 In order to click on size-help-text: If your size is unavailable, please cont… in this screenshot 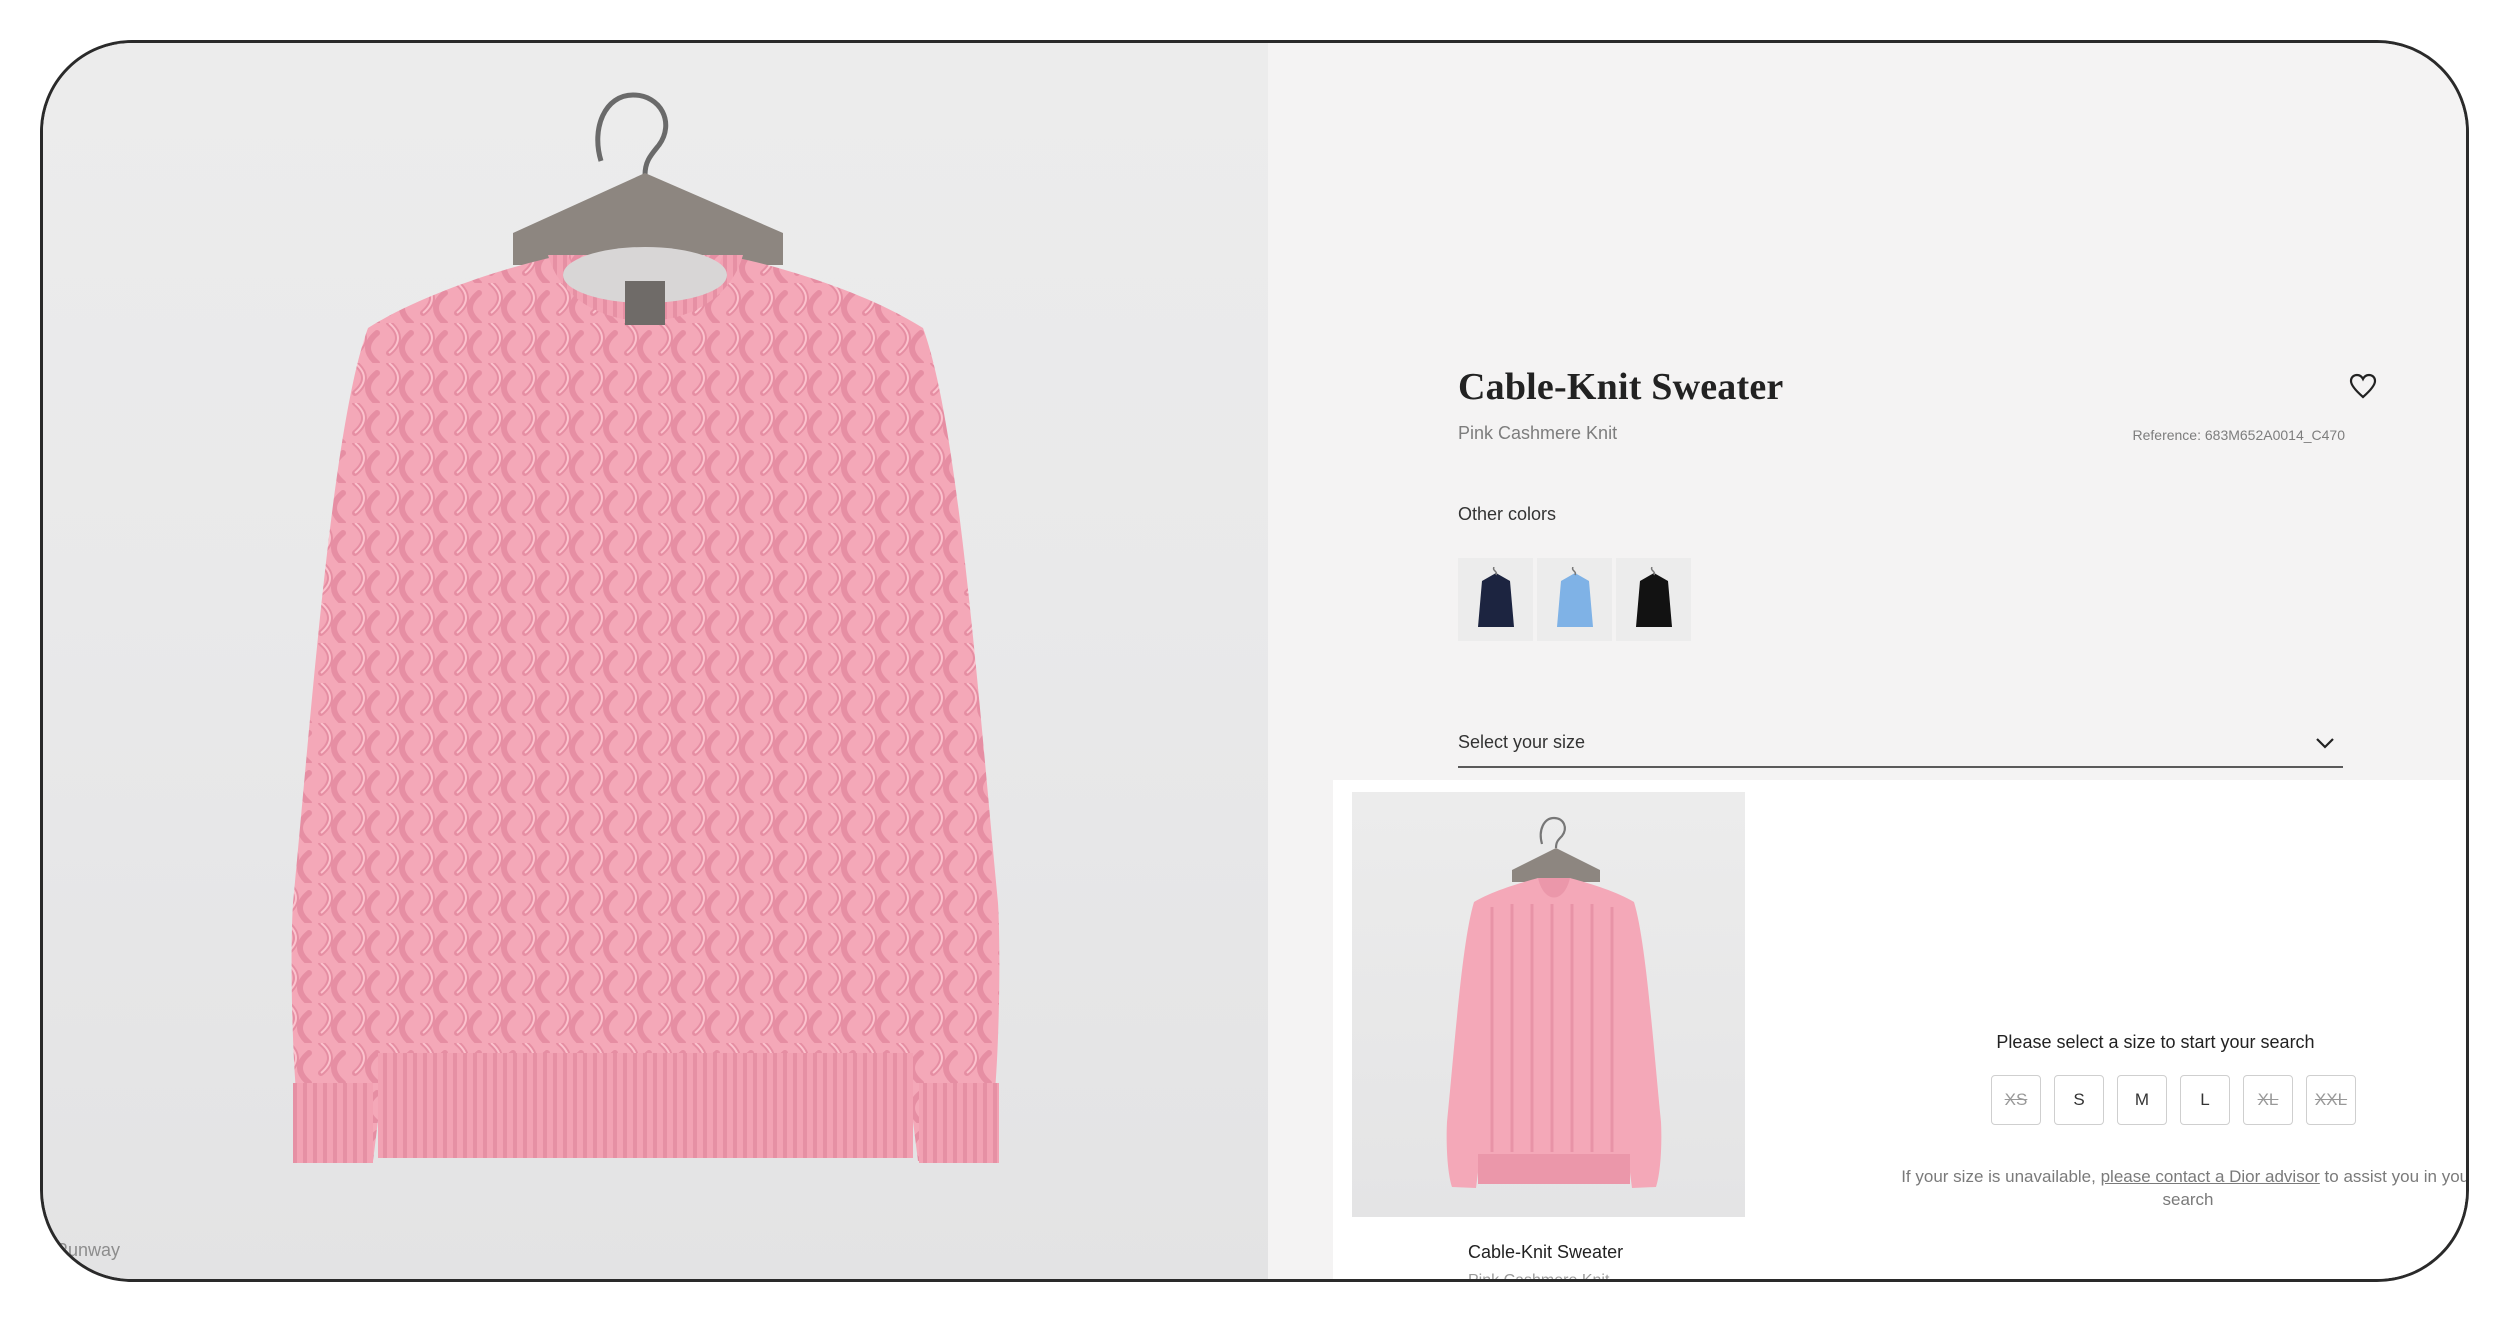, I will do `click(2172, 1188)`.